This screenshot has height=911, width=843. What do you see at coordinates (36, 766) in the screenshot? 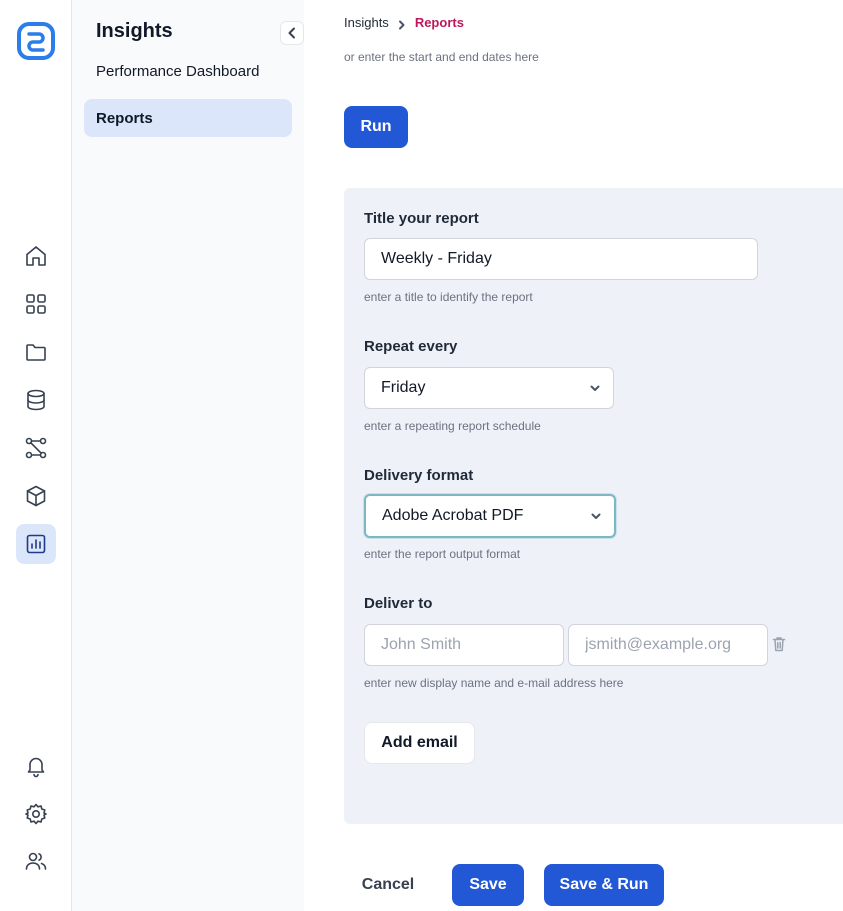
I see `bell-icon` at bounding box center [36, 766].